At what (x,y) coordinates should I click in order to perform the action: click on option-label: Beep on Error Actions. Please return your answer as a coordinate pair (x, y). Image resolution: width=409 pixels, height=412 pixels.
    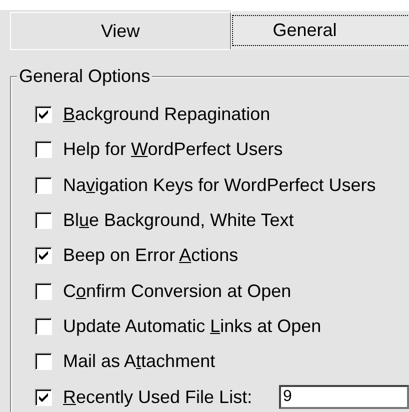
    Looking at the image, I should click on (150, 255).